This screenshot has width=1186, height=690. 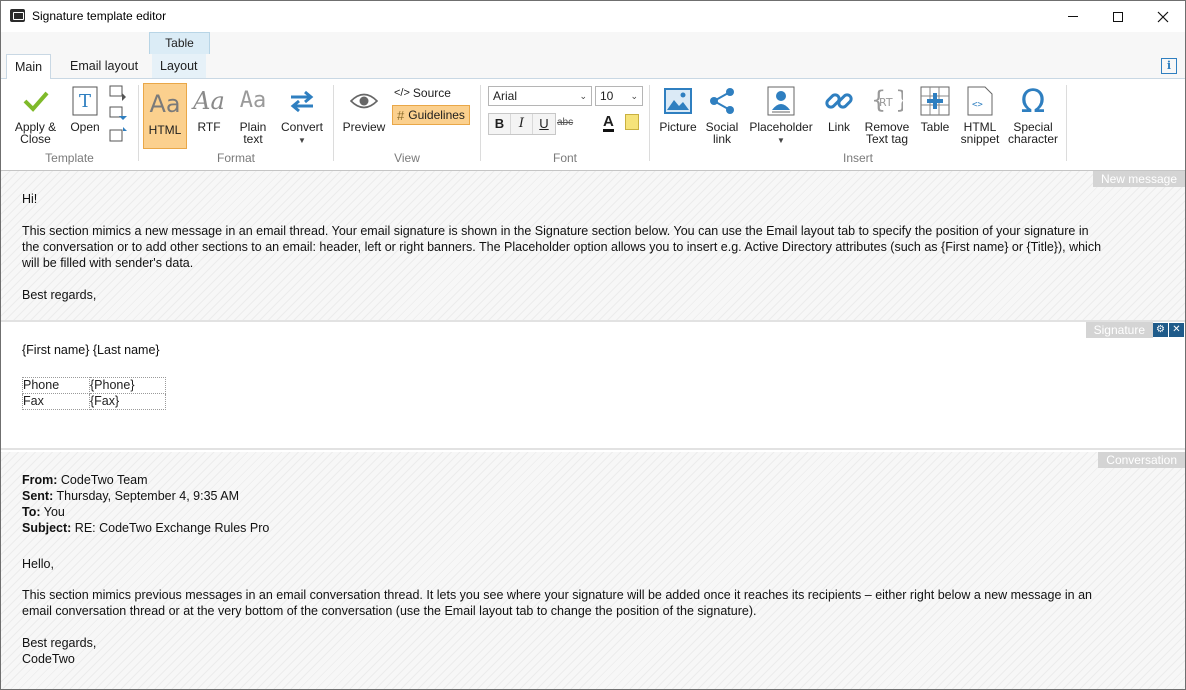 I want to click on remove-text-tag-icon: {RT}, so click(x=887, y=100).